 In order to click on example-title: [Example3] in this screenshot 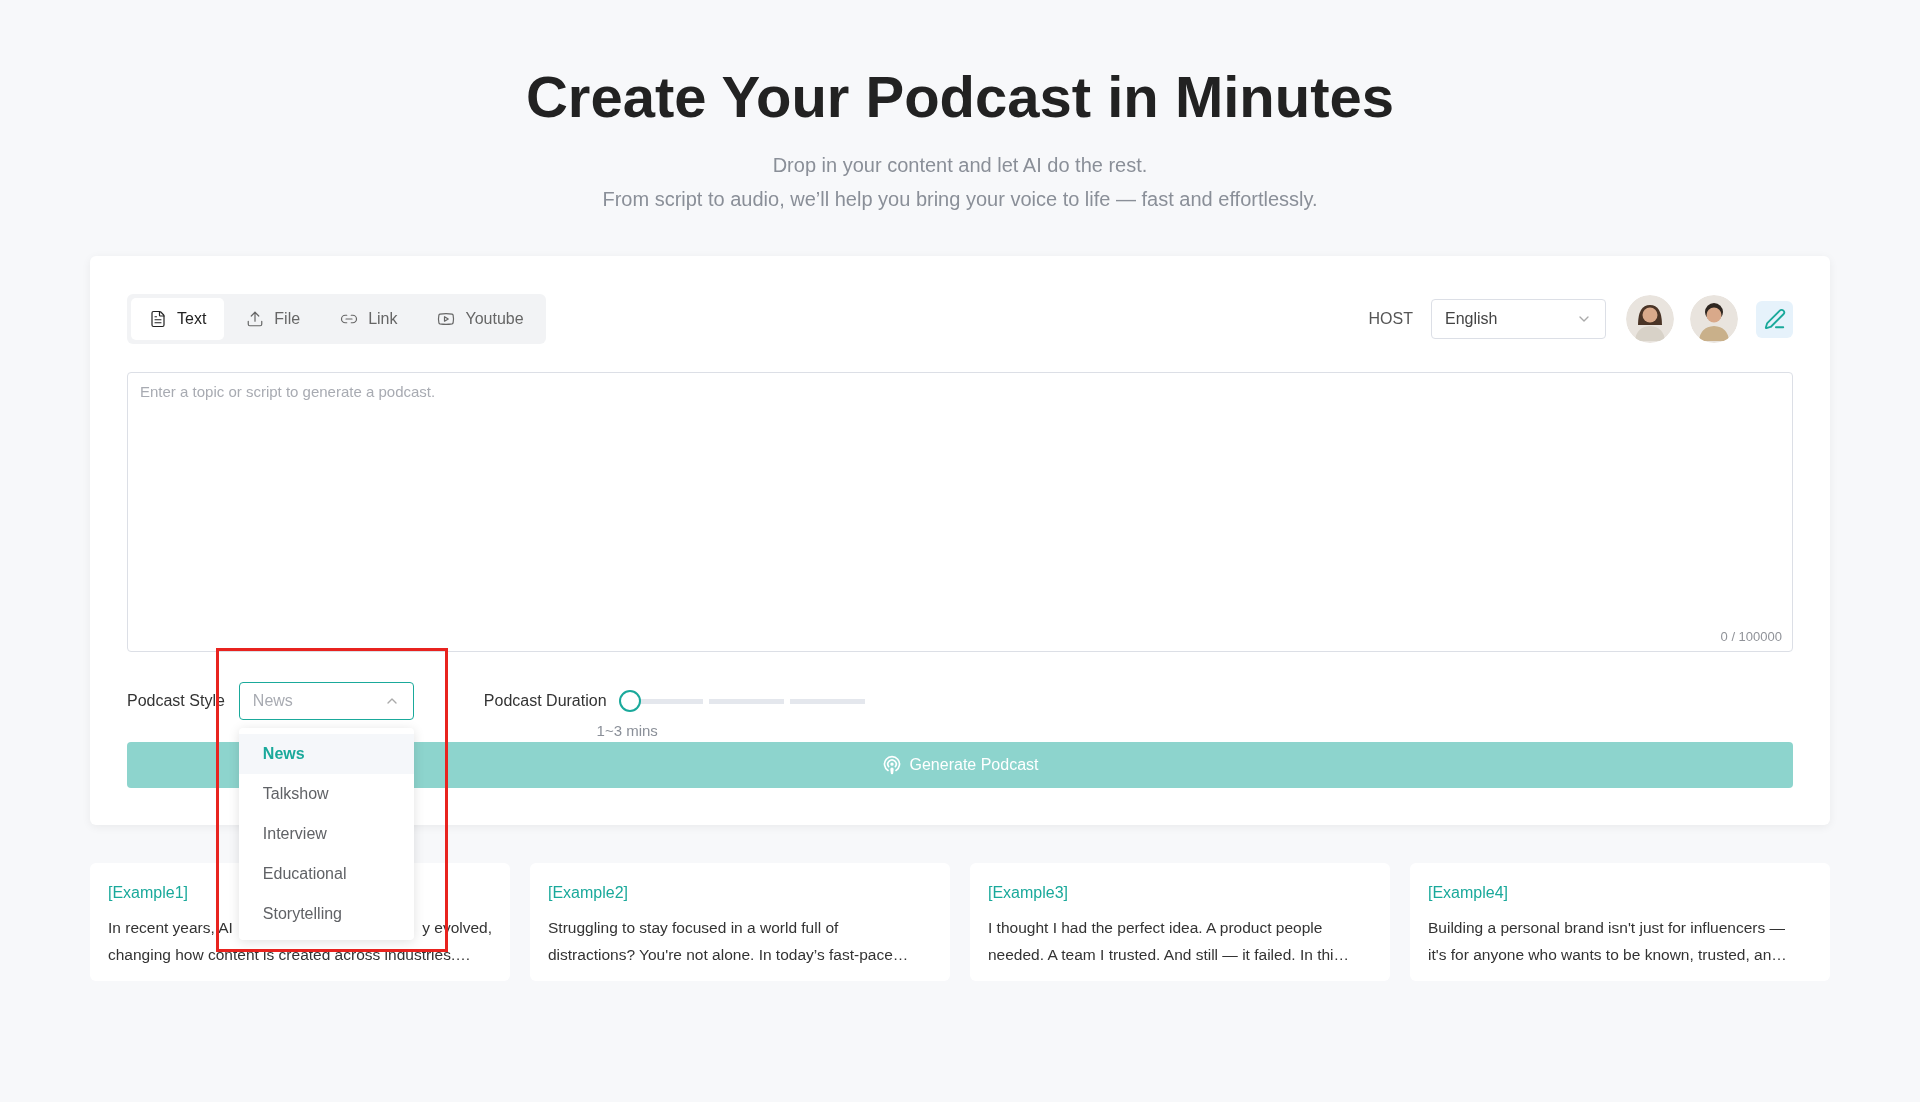, I will do `click(1029, 893)`.